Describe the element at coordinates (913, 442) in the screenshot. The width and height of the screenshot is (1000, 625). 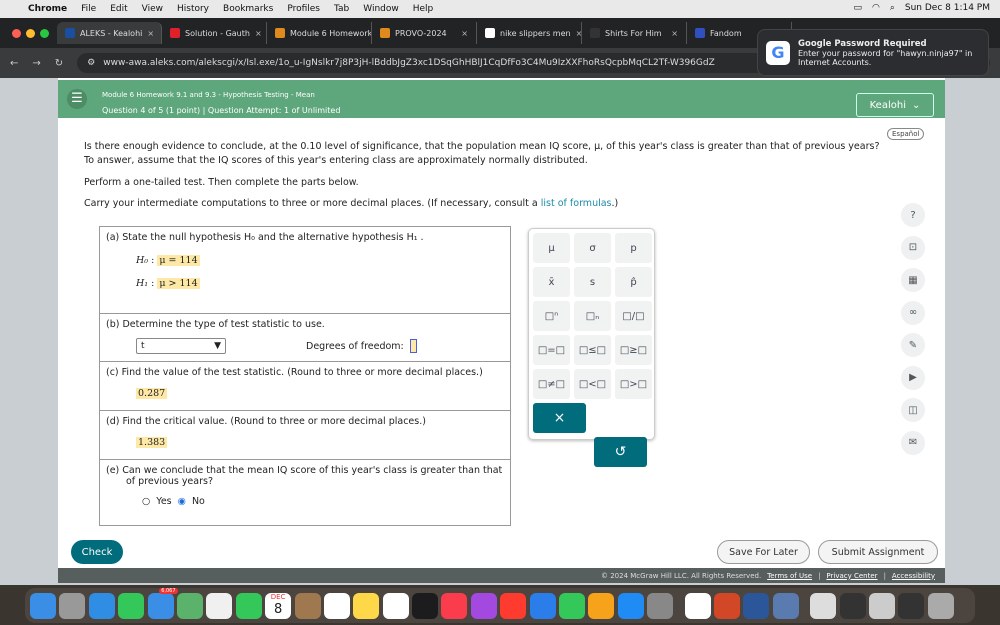
I see `mail-icon: ✉` at that location.